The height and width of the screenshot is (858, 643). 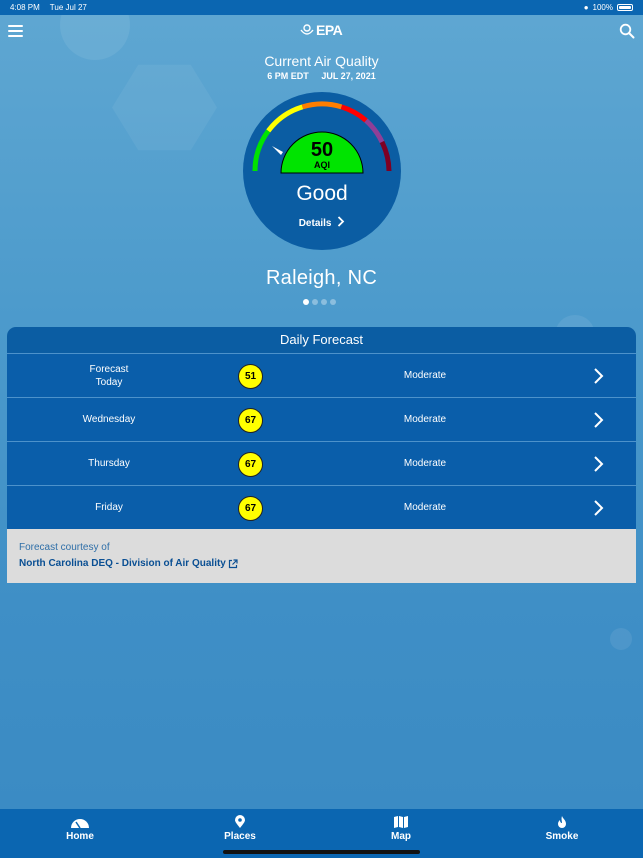 I want to click on logo-text: EPA, so click(x=329, y=30).